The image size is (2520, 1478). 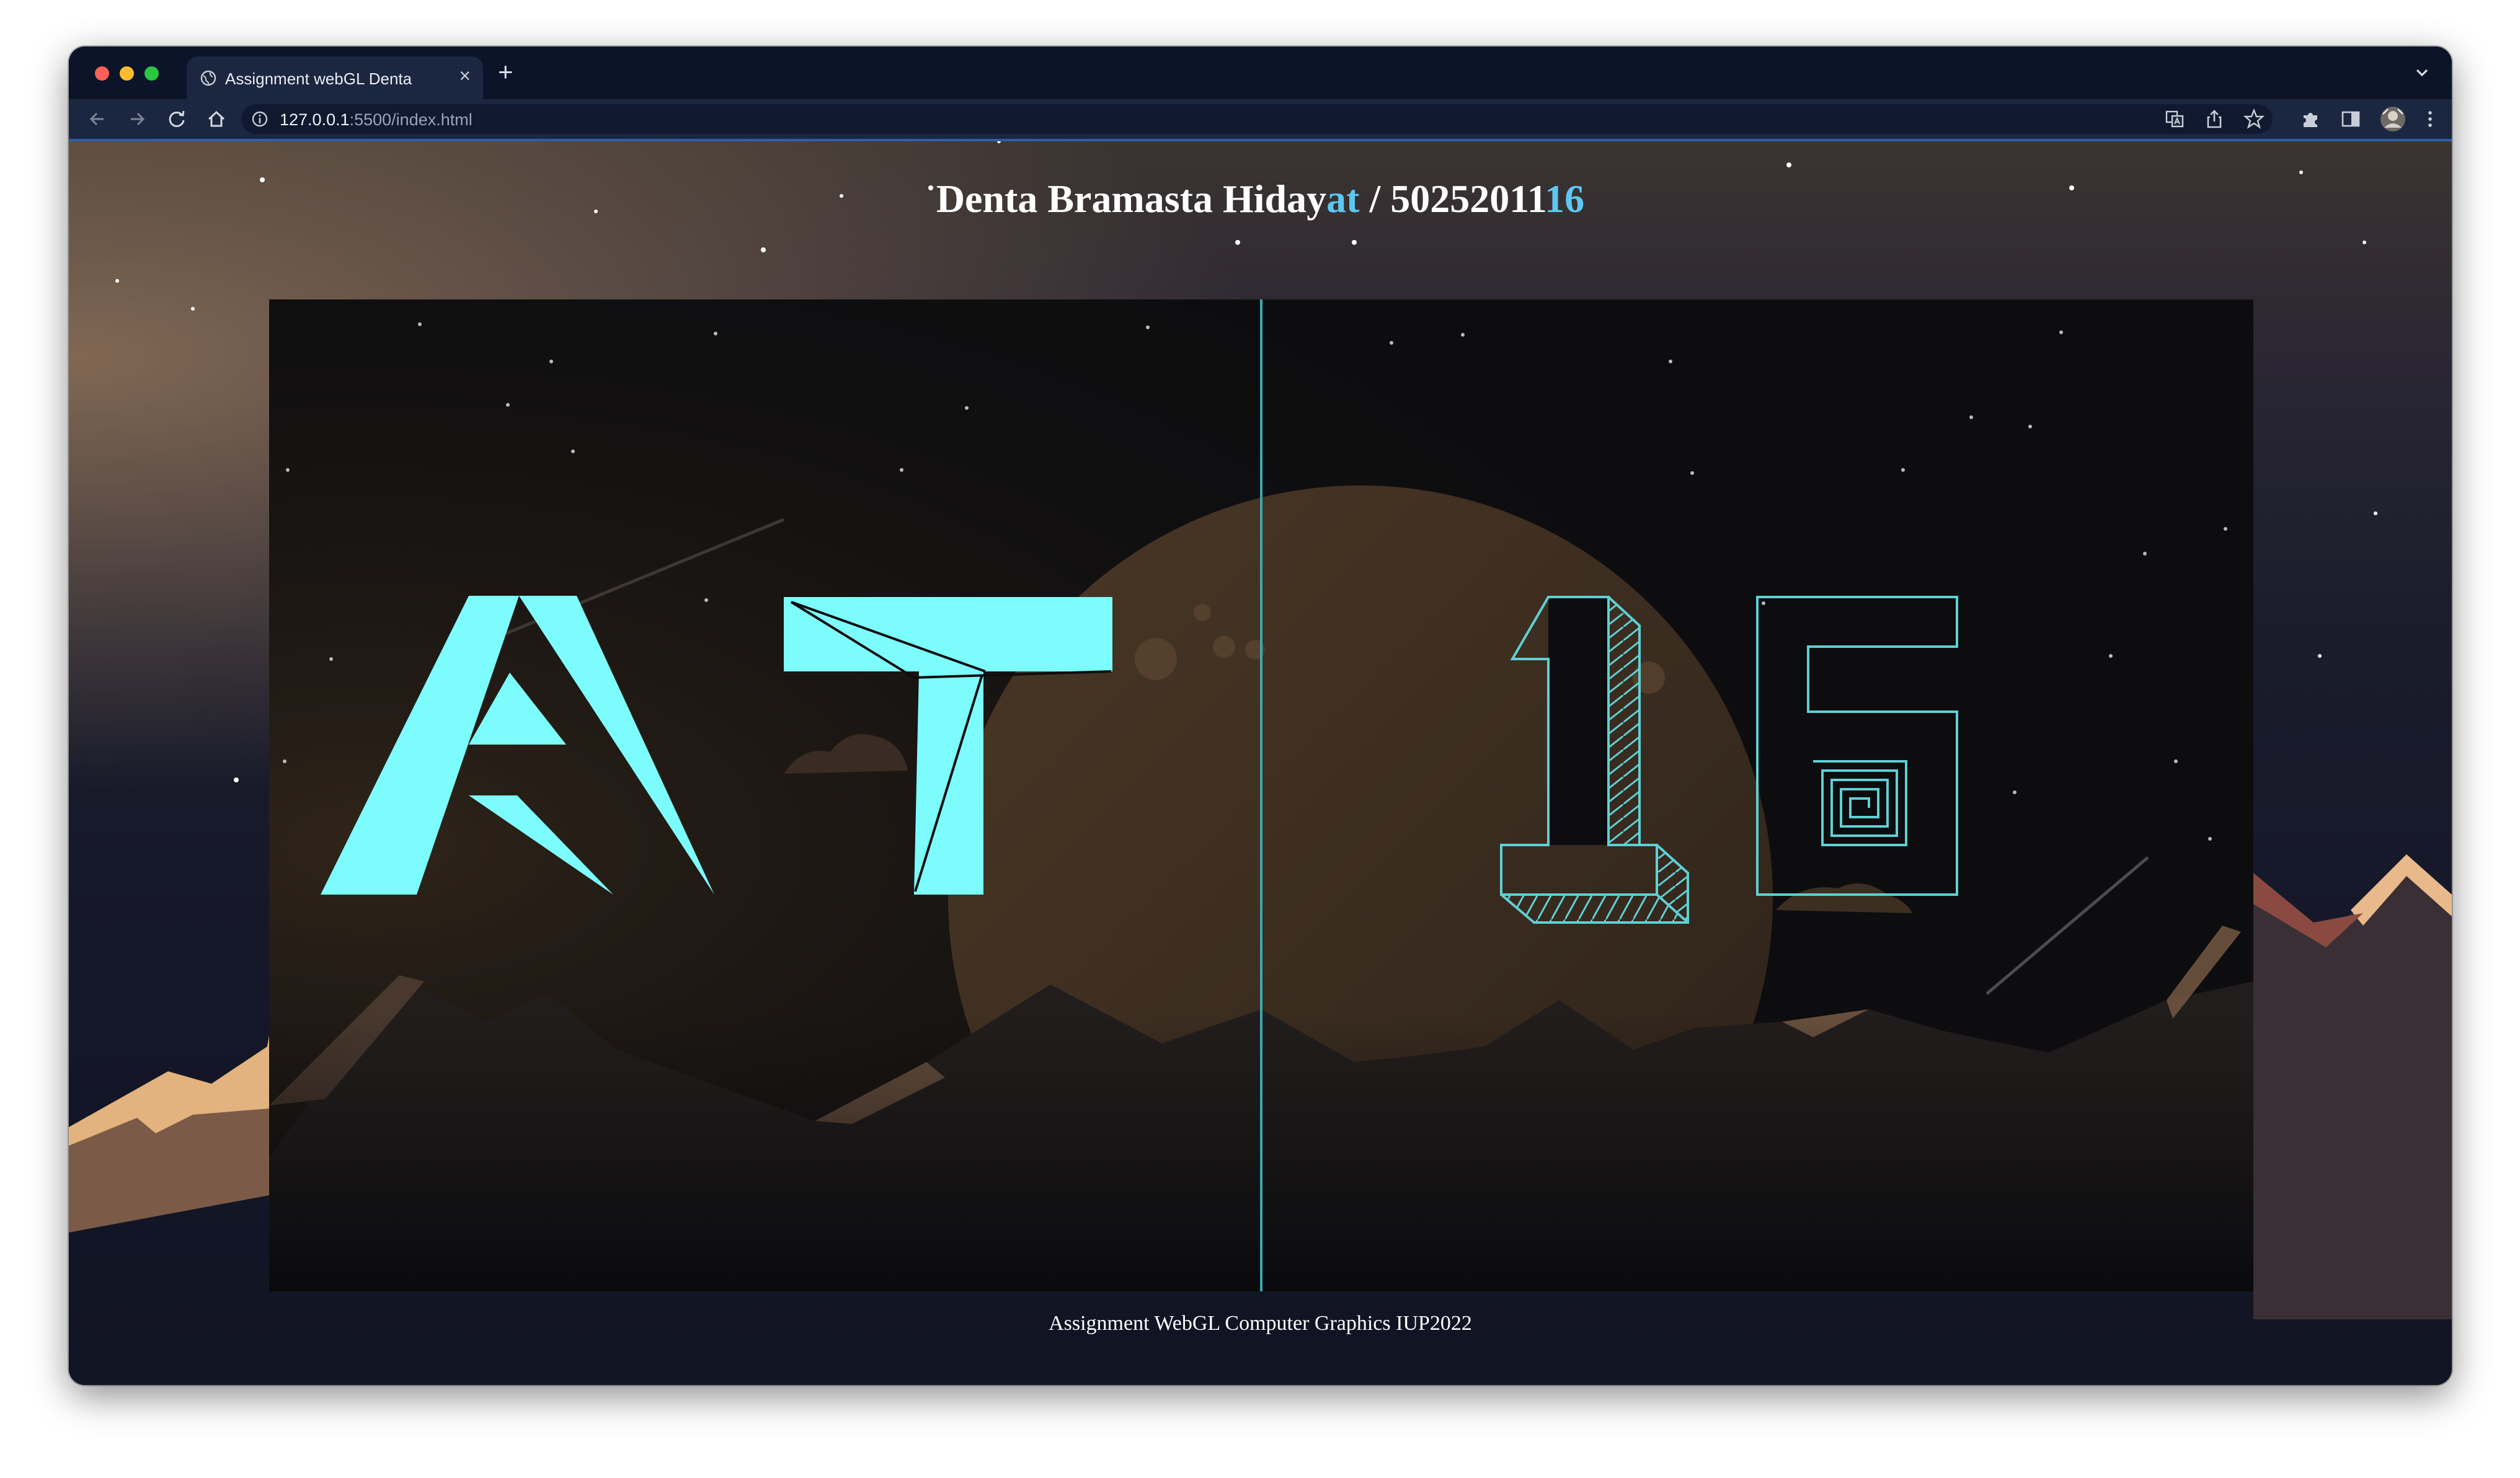 I want to click on translate-icon, so click(x=2174, y=119).